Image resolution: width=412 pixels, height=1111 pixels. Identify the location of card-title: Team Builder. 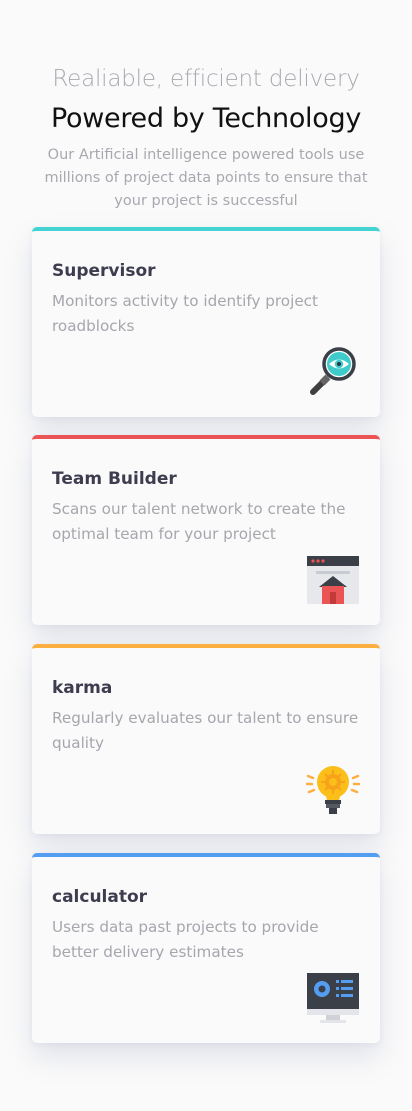
(114, 479).